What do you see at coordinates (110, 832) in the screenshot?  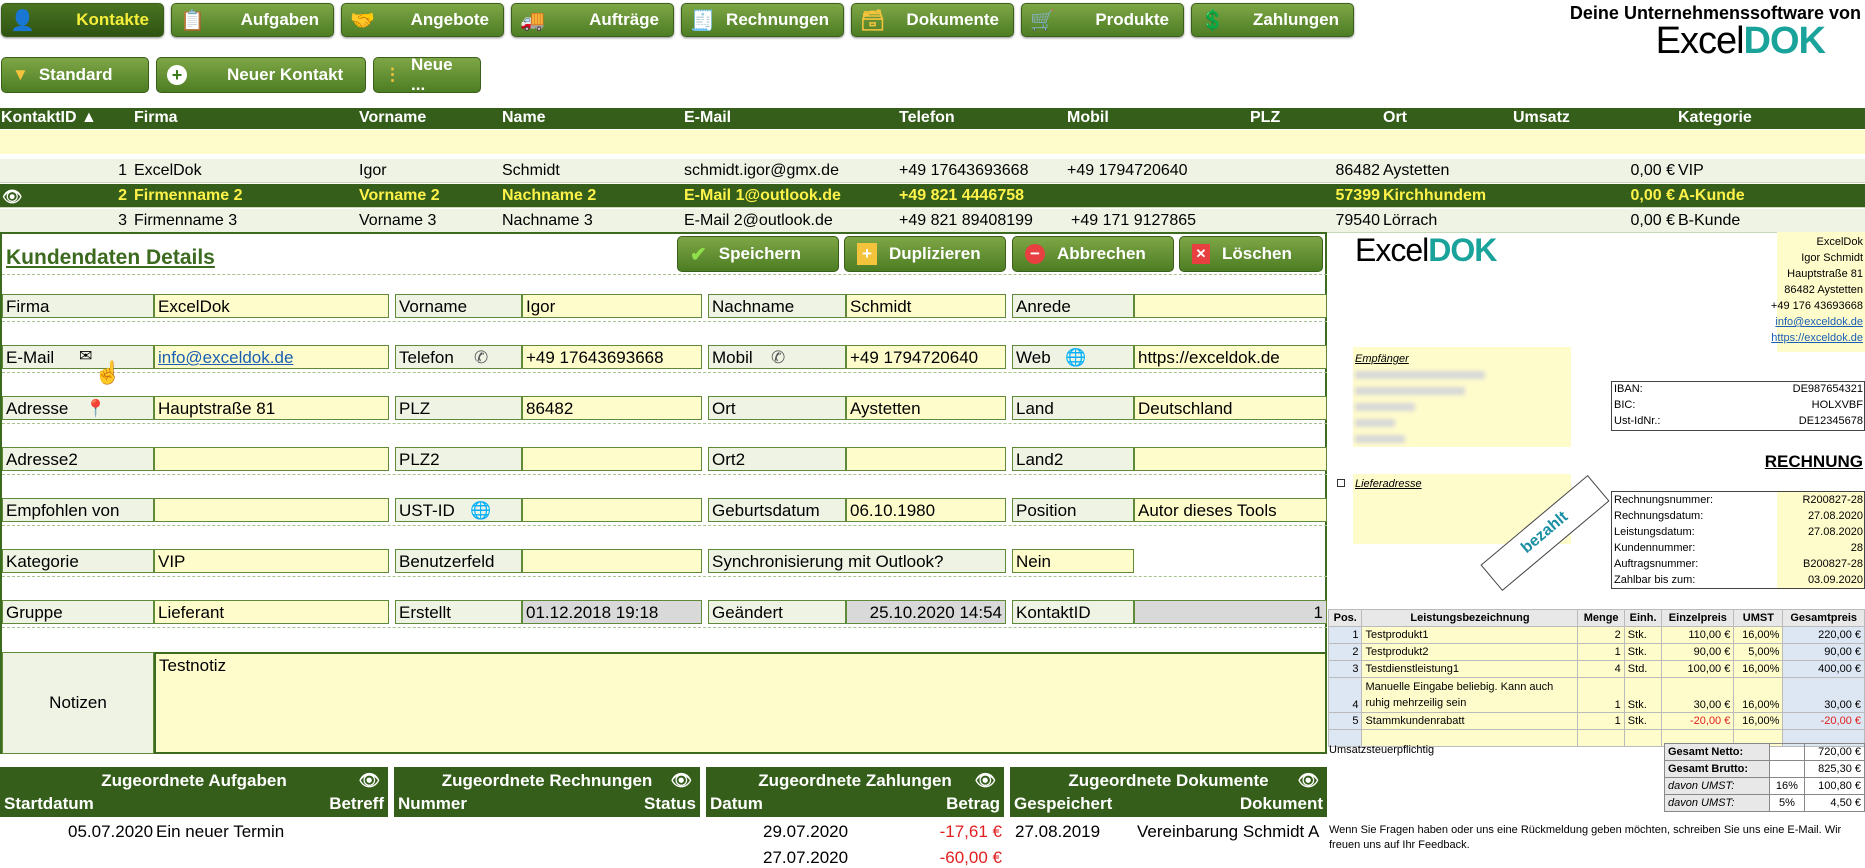 I see `aufgabe-date: 05.07.2020` at bounding box center [110, 832].